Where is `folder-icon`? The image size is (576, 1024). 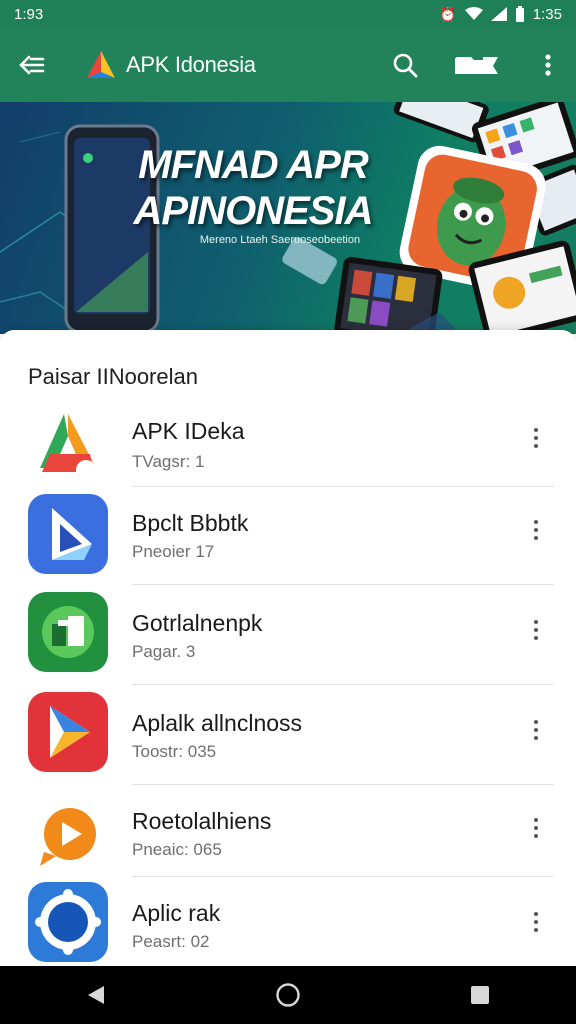 folder-icon is located at coordinates (476, 65).